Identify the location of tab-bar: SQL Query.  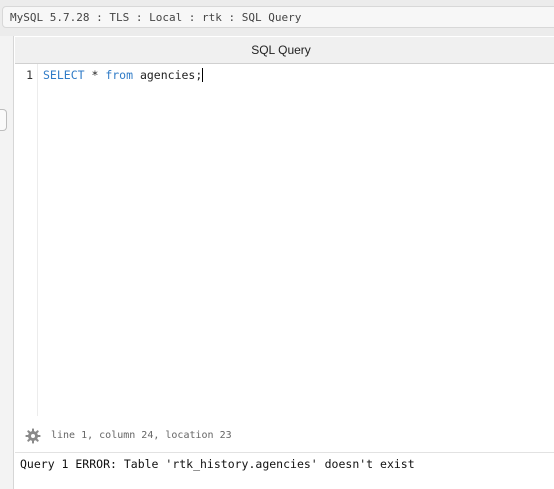
(284, 50).